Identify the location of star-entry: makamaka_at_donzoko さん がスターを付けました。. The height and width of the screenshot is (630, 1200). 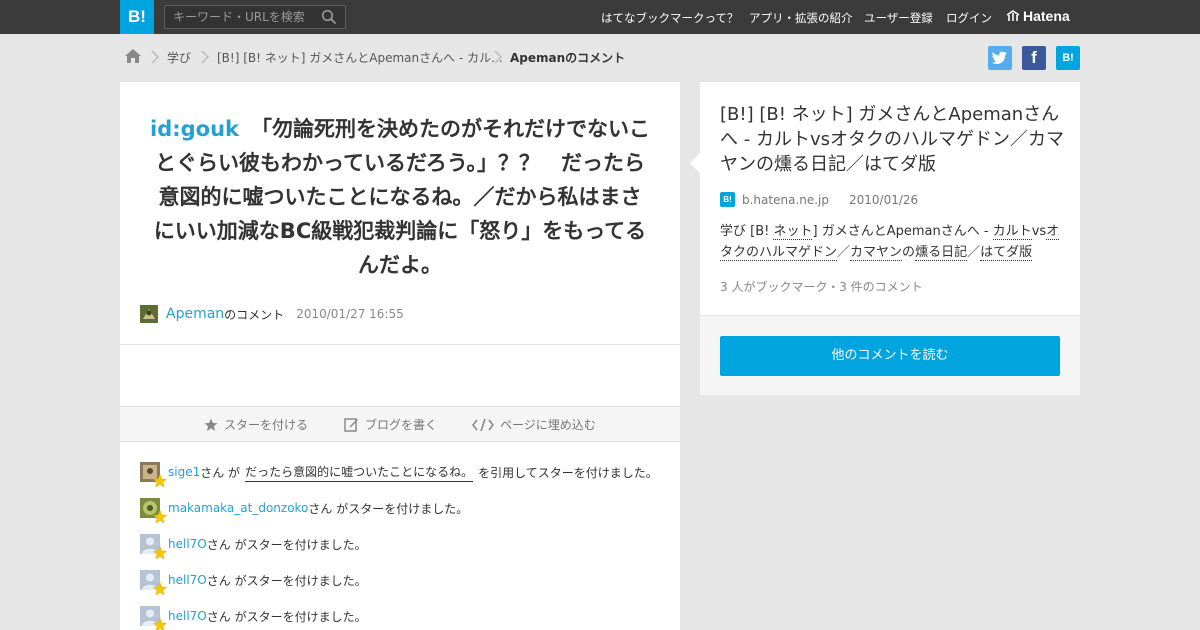
(304, 510).